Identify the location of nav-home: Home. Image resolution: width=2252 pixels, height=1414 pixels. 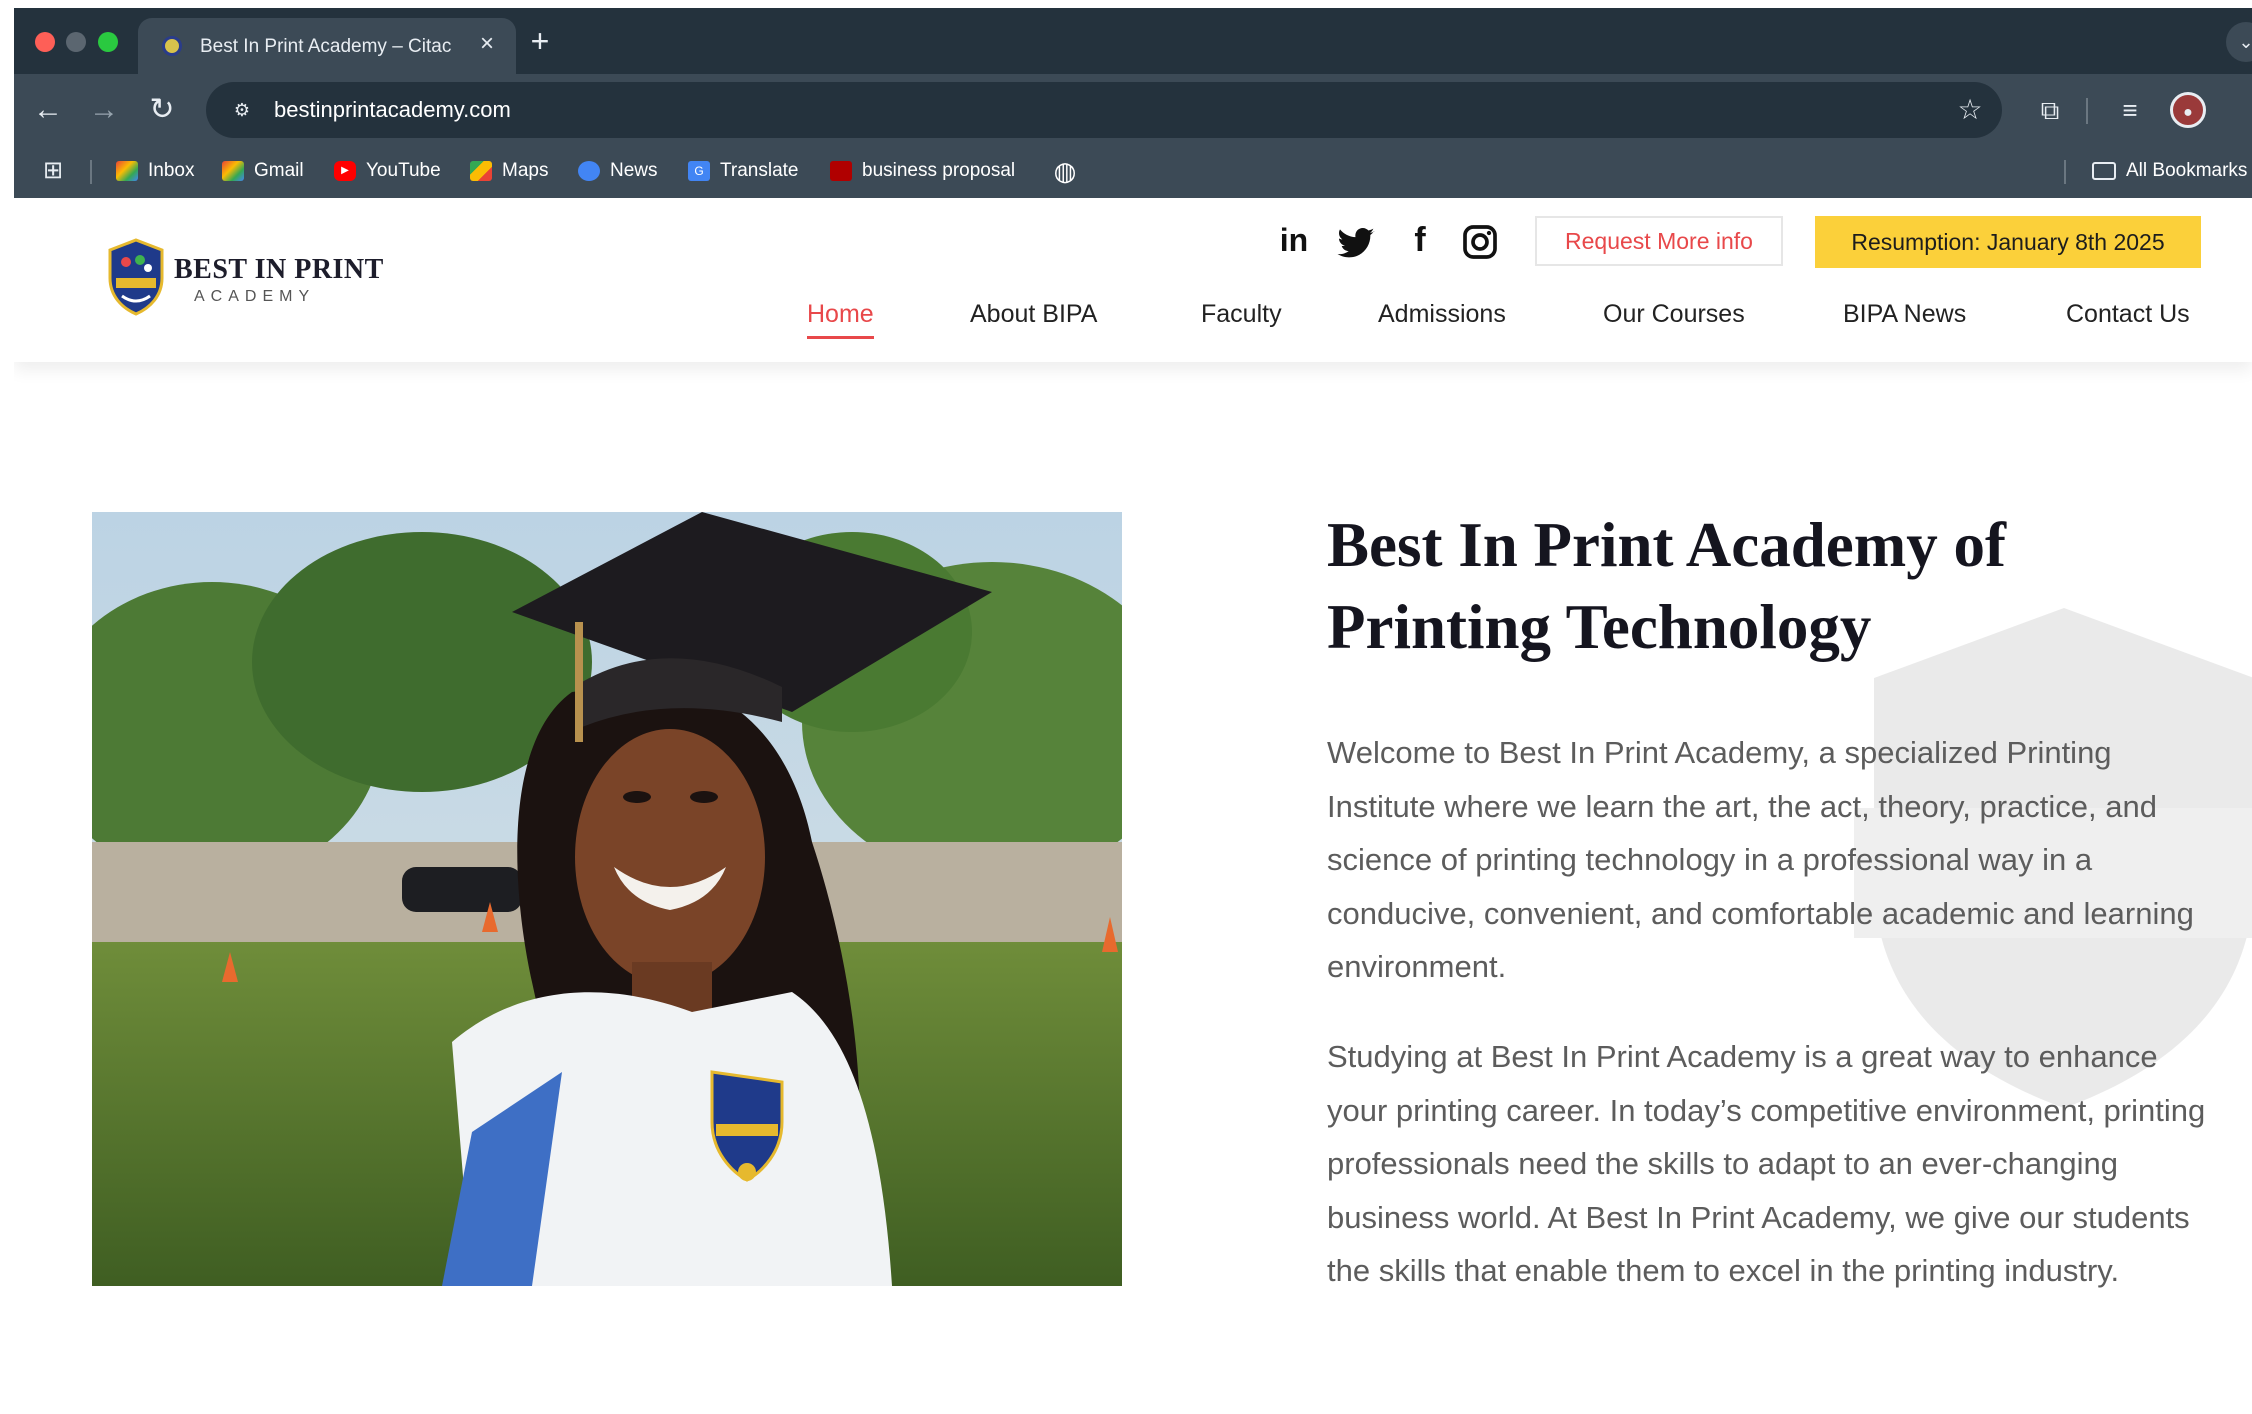
(840, 316).